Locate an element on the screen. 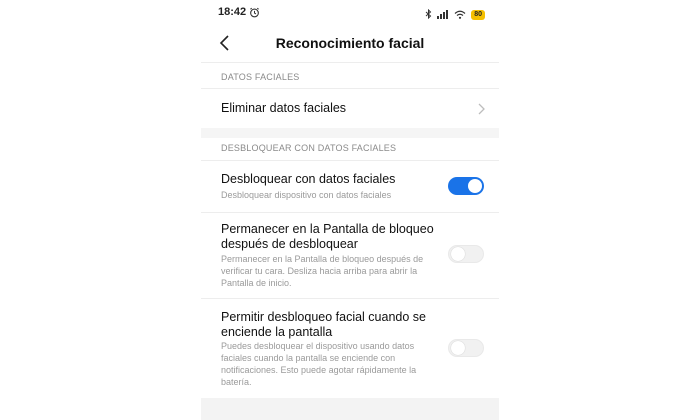  chevron-right-icon is located at coordinates (481, 111).